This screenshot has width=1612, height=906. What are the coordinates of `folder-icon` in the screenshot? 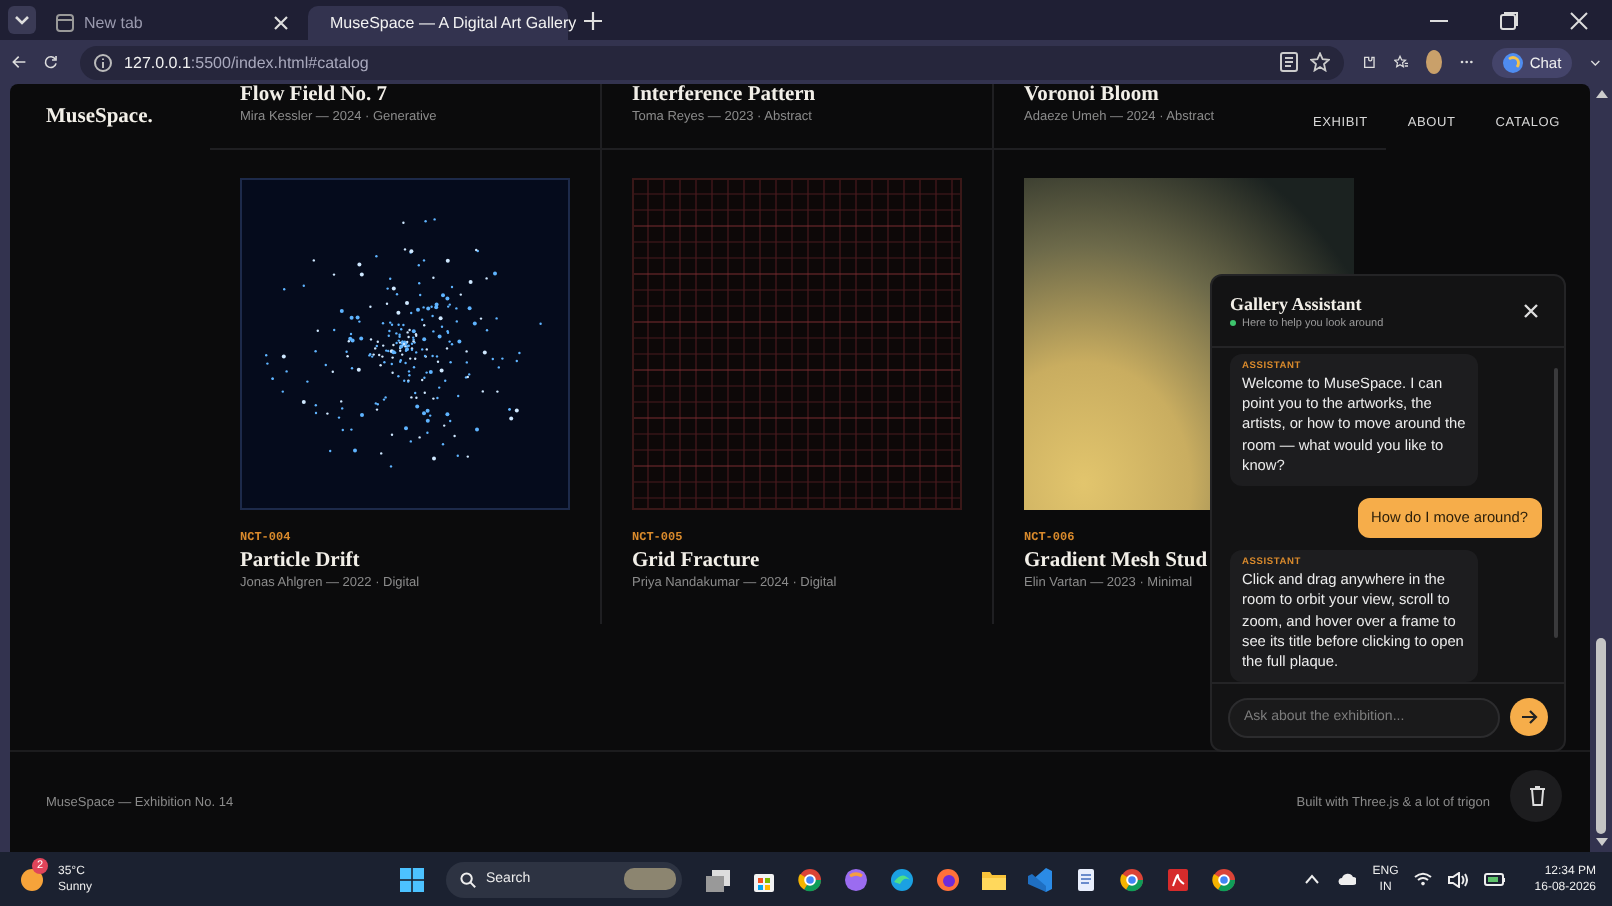 It's located at (994, 879).